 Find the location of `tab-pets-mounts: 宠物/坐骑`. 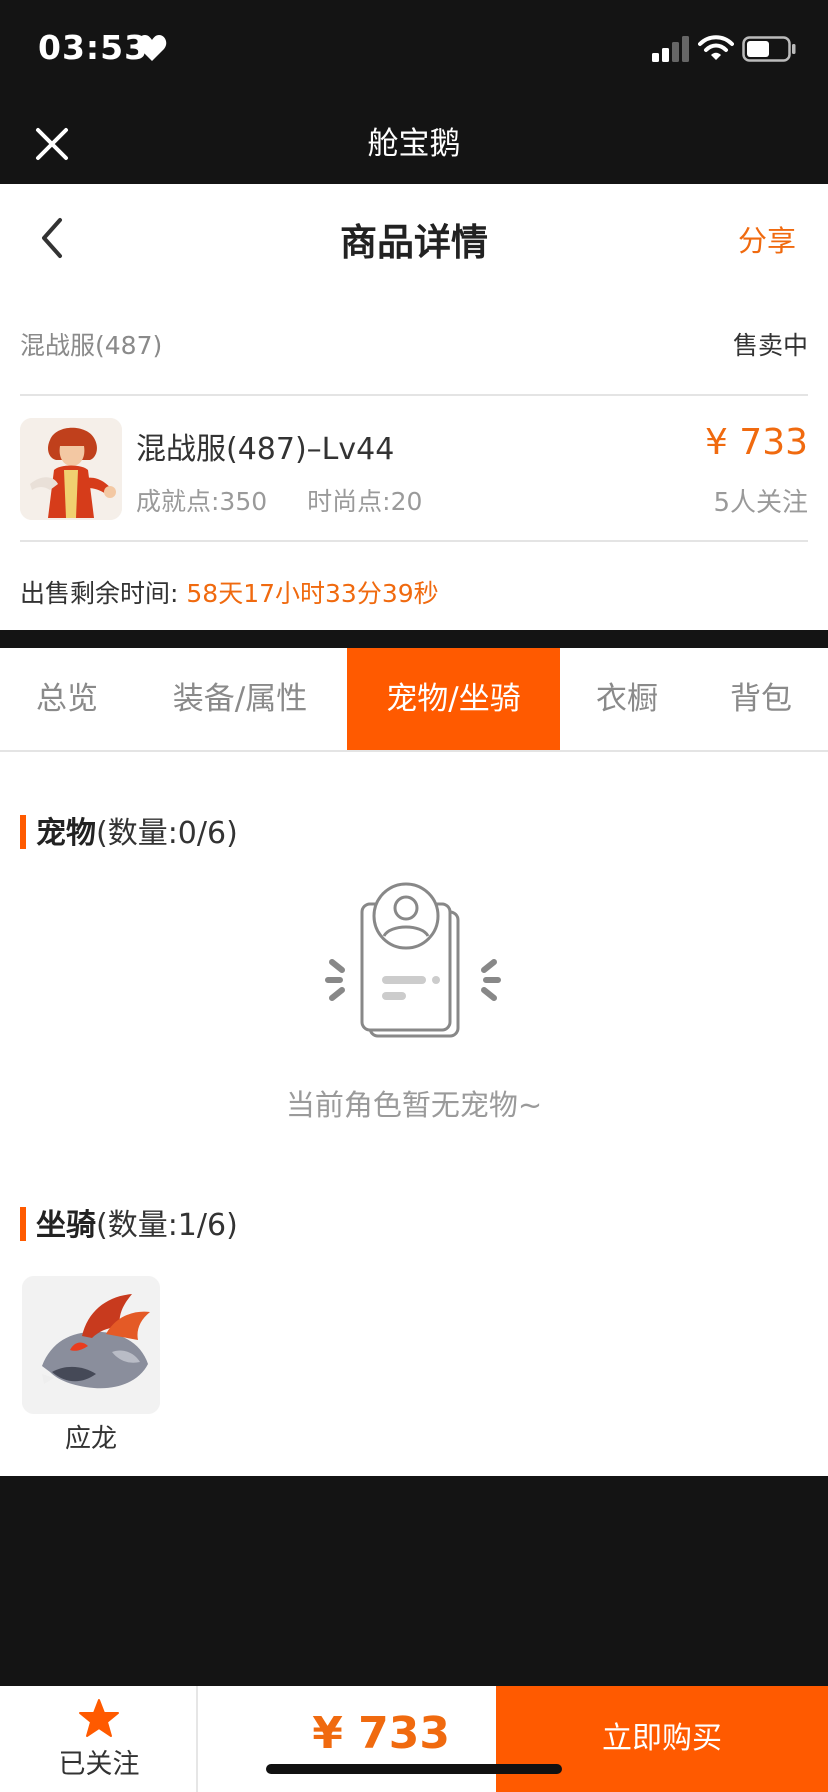

tab-pets-mounts: 宠物/坐骑 is located at coordinates (453, 699).